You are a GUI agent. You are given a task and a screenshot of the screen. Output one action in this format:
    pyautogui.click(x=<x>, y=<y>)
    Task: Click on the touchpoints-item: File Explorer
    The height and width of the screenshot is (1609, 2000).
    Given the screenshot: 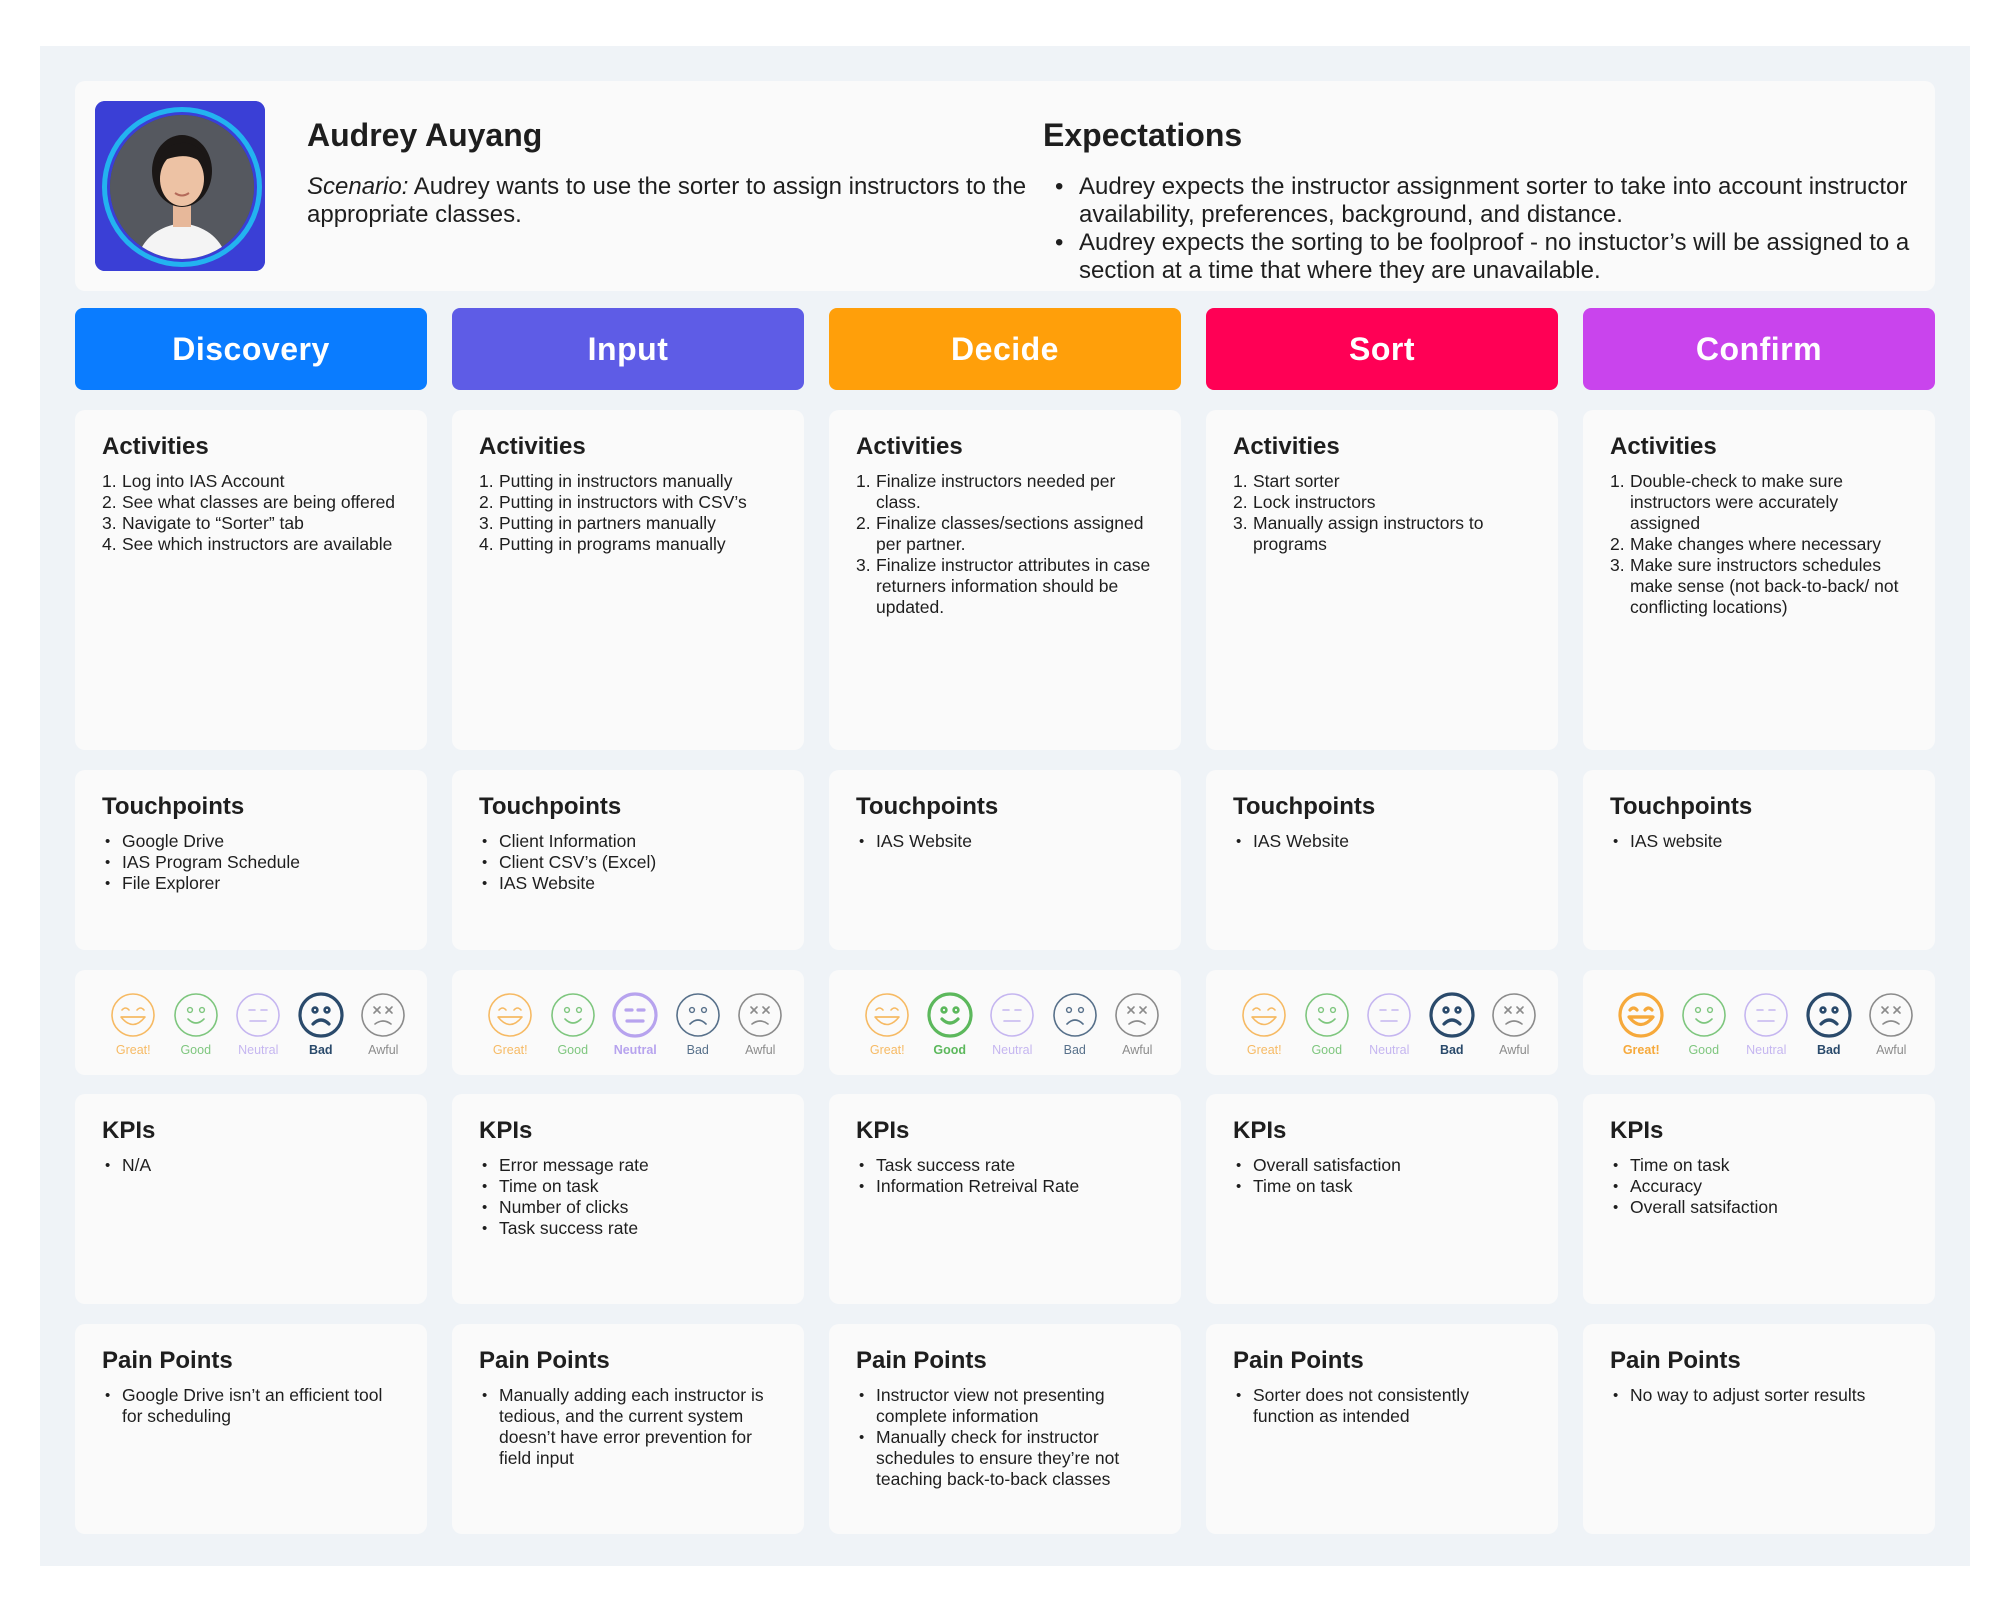 What is the action you would take?
    pyautogui.click(x=251, y=883)
    